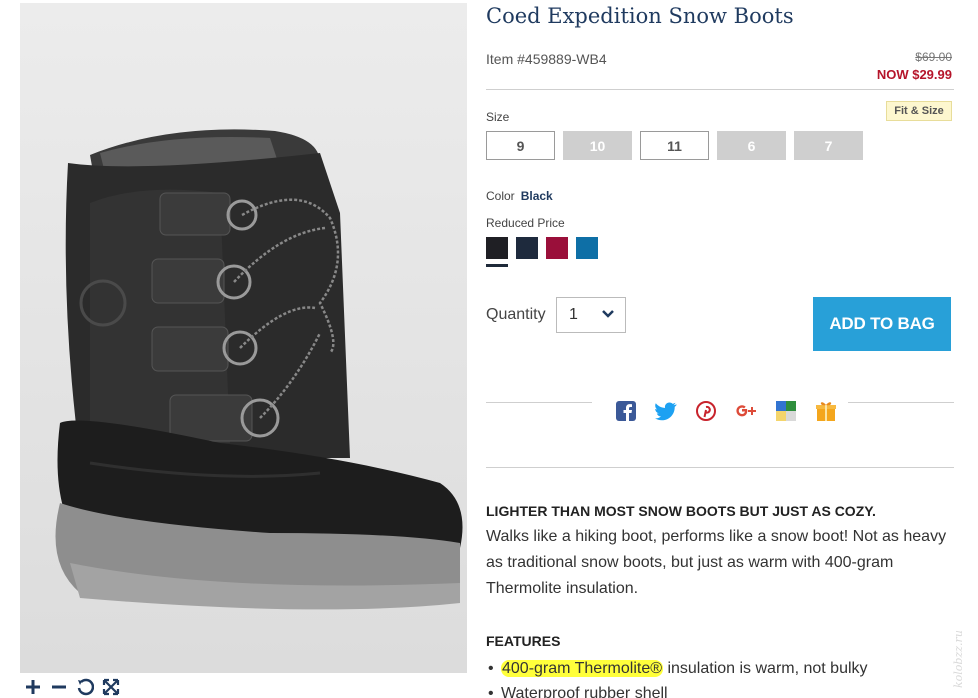  I want to click on feature-highlight: 400-gram Thermolite®, so click(582, 668).